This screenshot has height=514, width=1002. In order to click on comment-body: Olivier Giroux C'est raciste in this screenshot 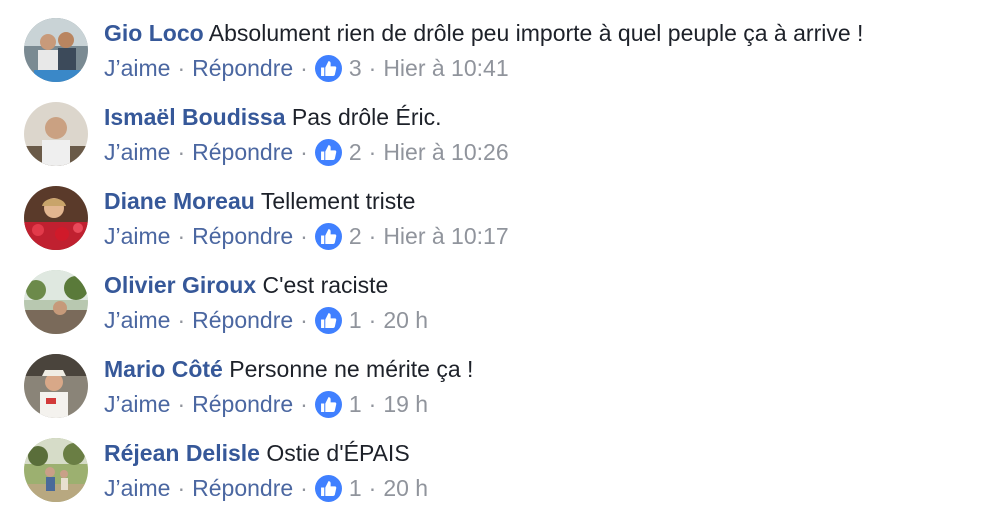, I will do `click(246, 285)`.